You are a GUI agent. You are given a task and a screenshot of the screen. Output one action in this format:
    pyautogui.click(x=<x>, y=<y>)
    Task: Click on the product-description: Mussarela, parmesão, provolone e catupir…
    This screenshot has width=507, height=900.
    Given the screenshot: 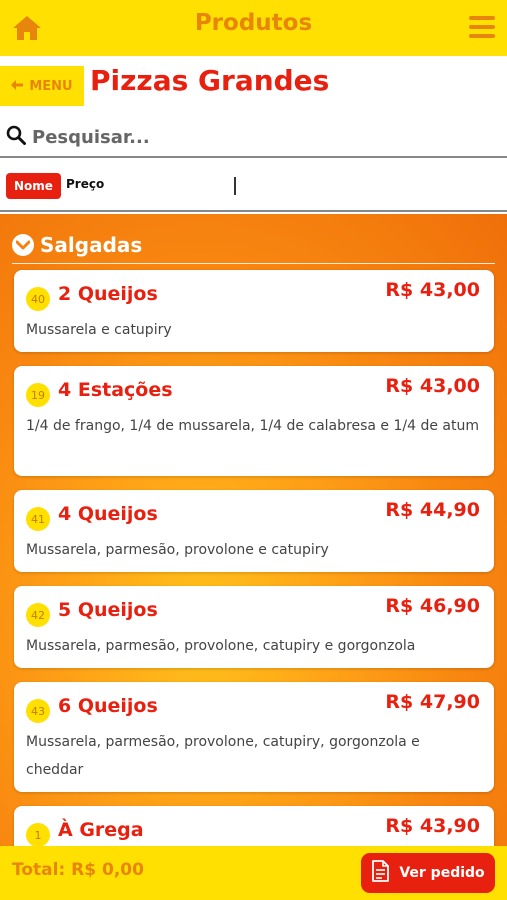 What is the action you would take?
    pyautogui.click(x=177, y=550)
    